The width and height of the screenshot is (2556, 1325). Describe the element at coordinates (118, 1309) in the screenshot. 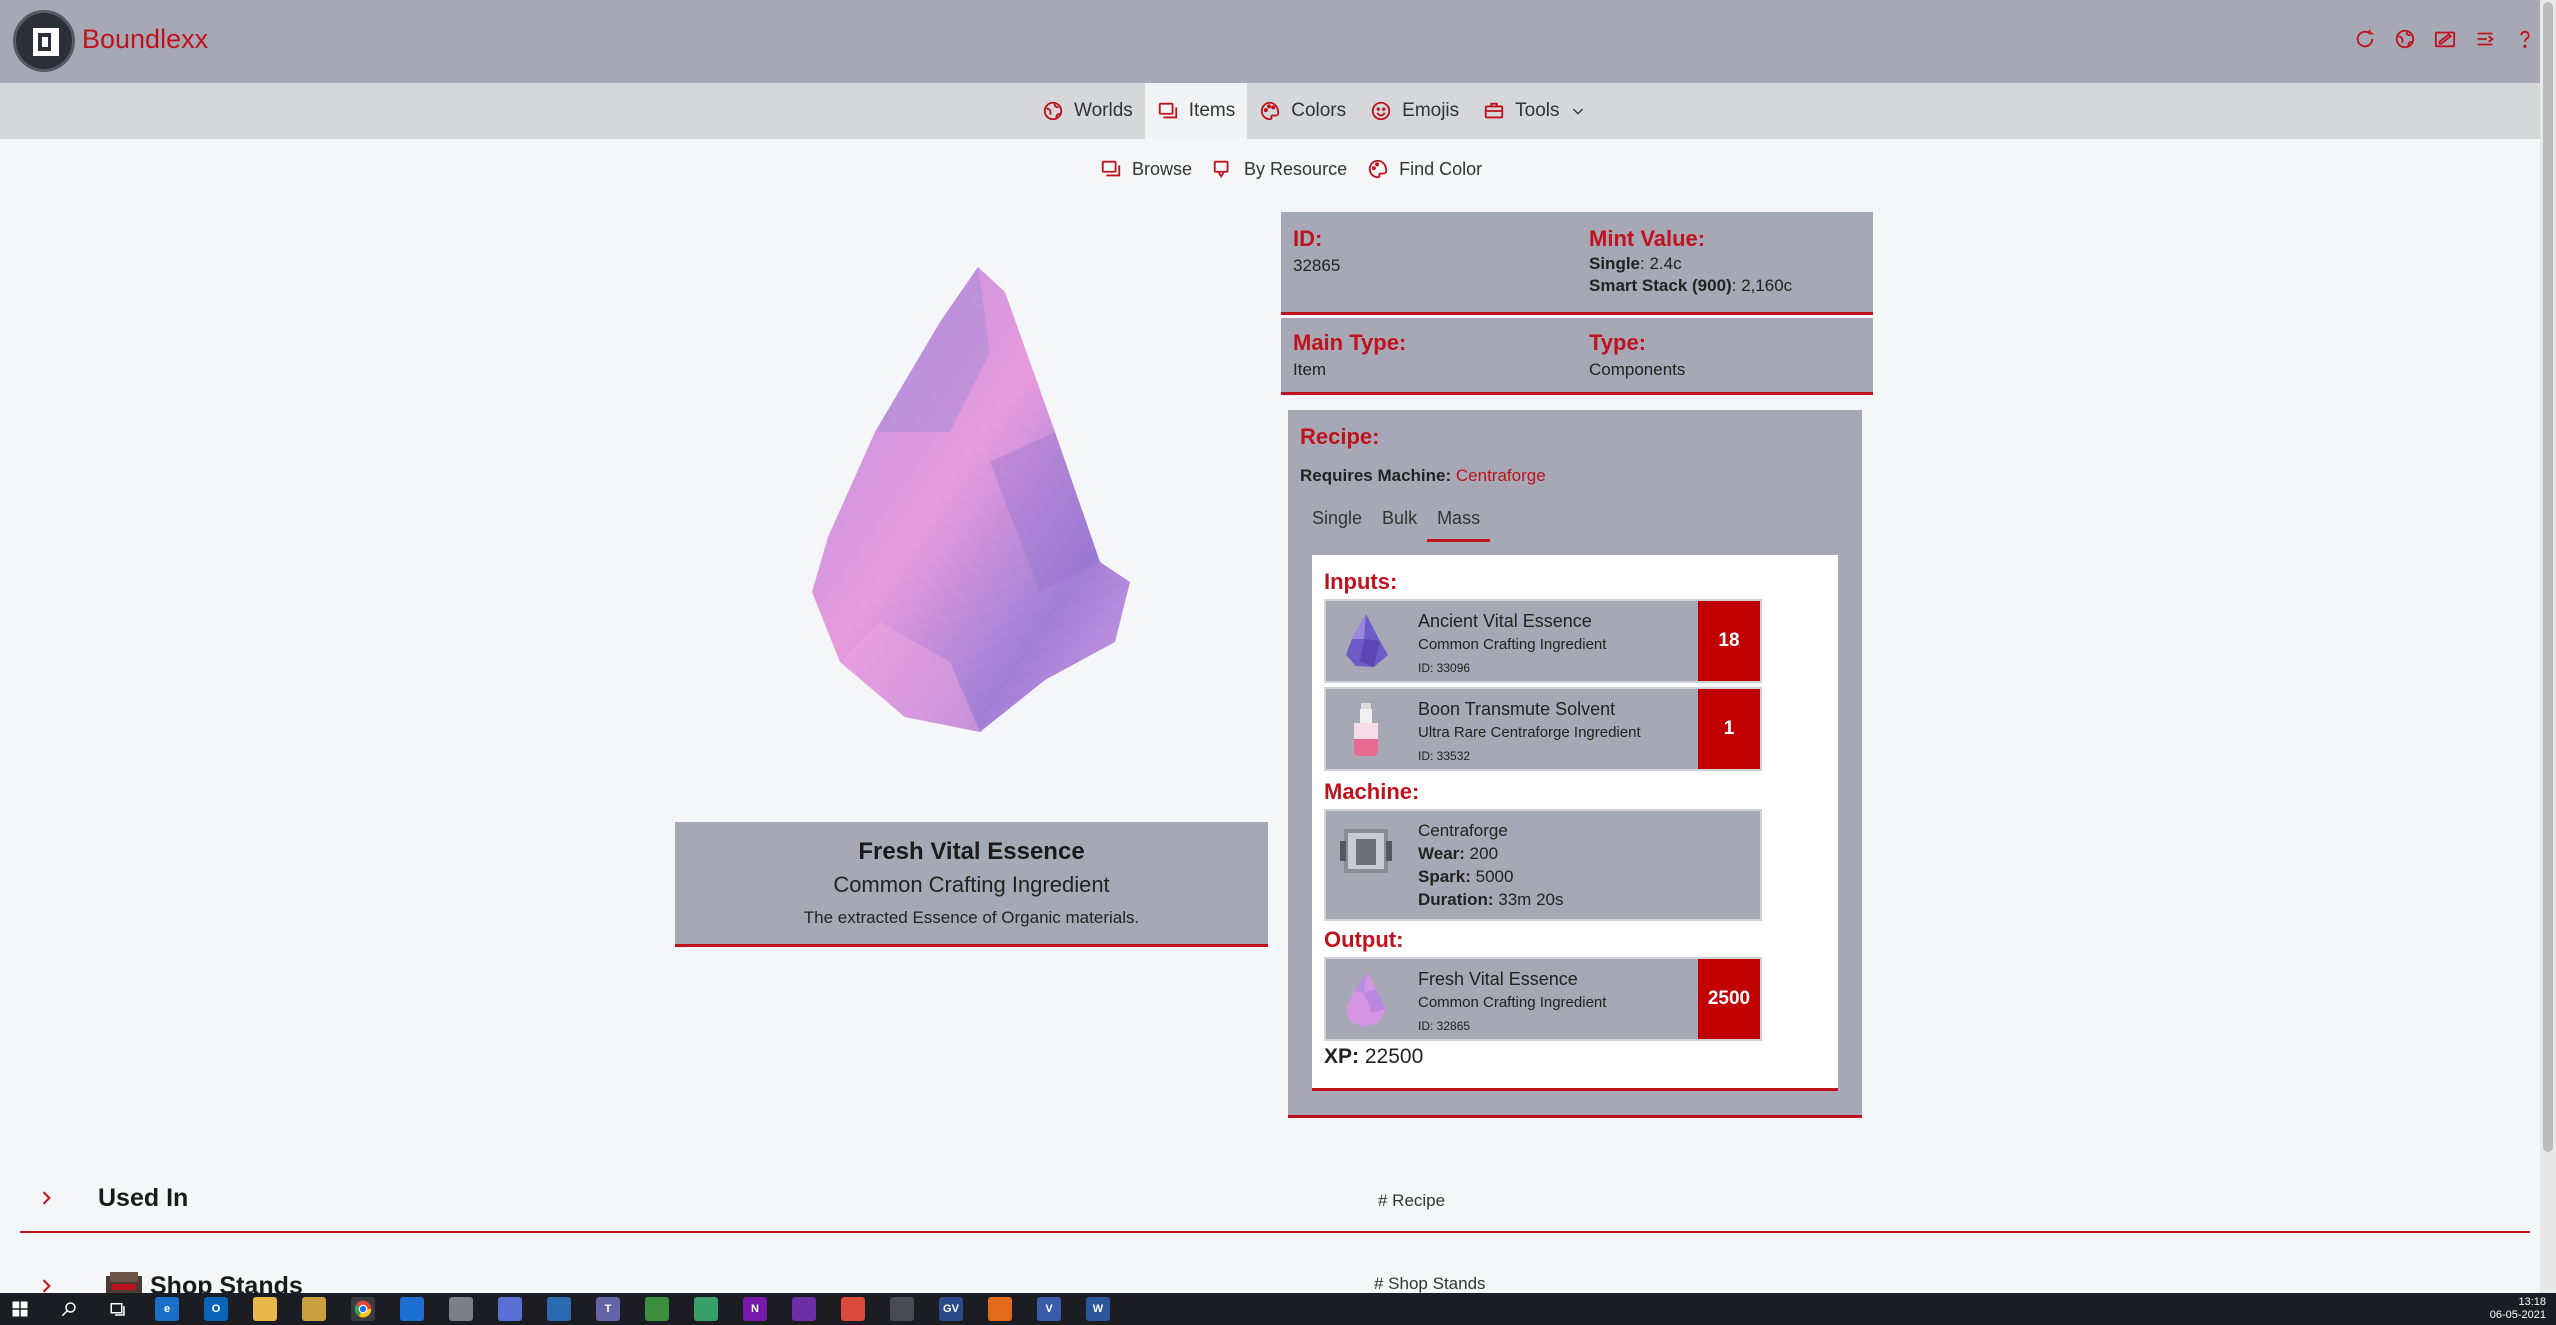

I see `task-view-icon` at that location.